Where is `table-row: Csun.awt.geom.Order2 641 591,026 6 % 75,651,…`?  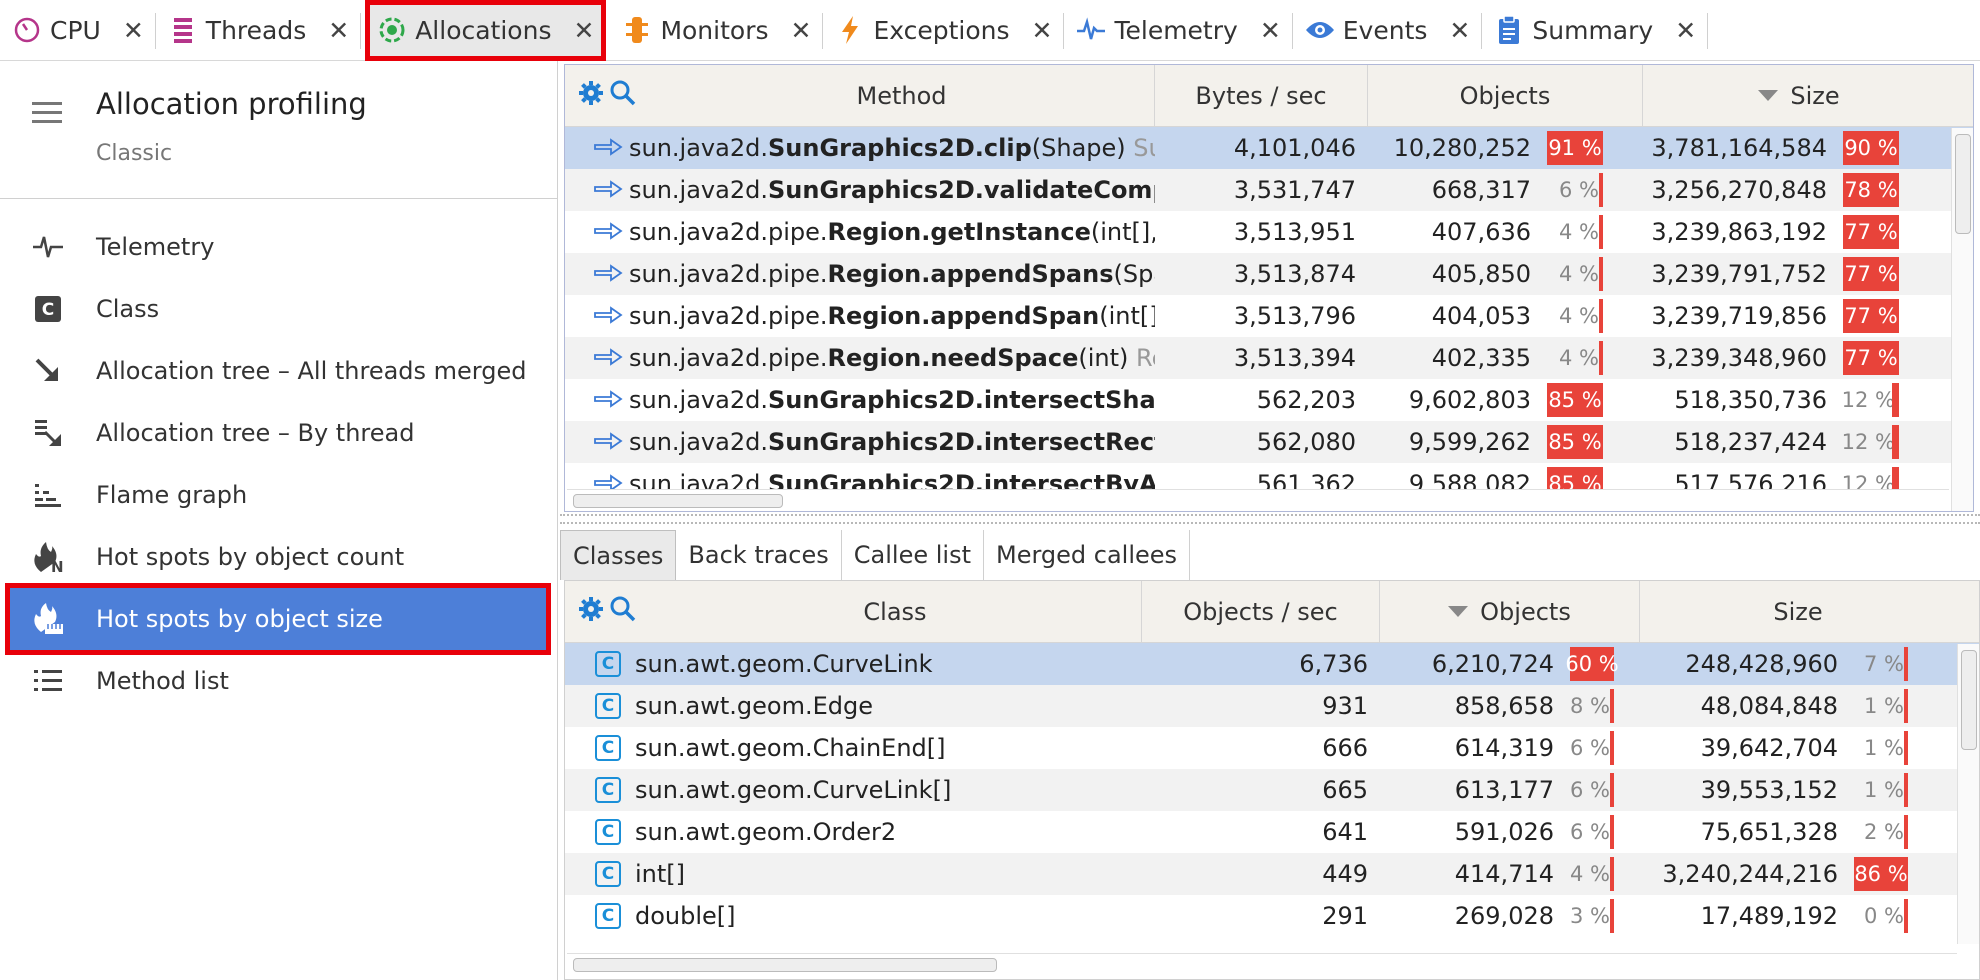
table-row: Csun.awt.geom.Order2 641 591,026 6 % 75,651,… is located at coordinates (1272, 832).